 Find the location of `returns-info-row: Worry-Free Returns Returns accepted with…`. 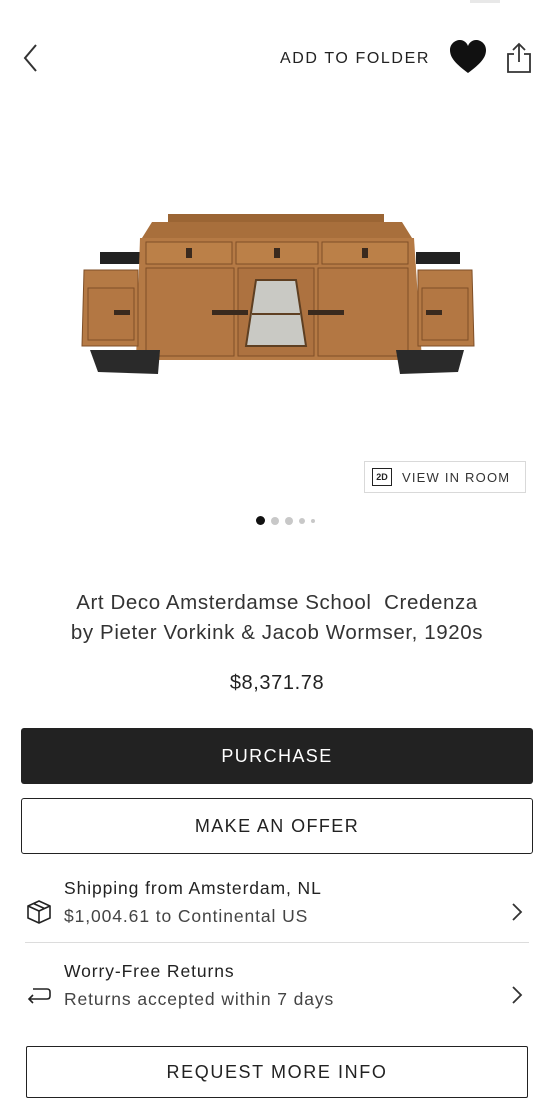

returns-info-row: Worry-Free Returns Returns accepted with… is located at coordinates (277, 996).